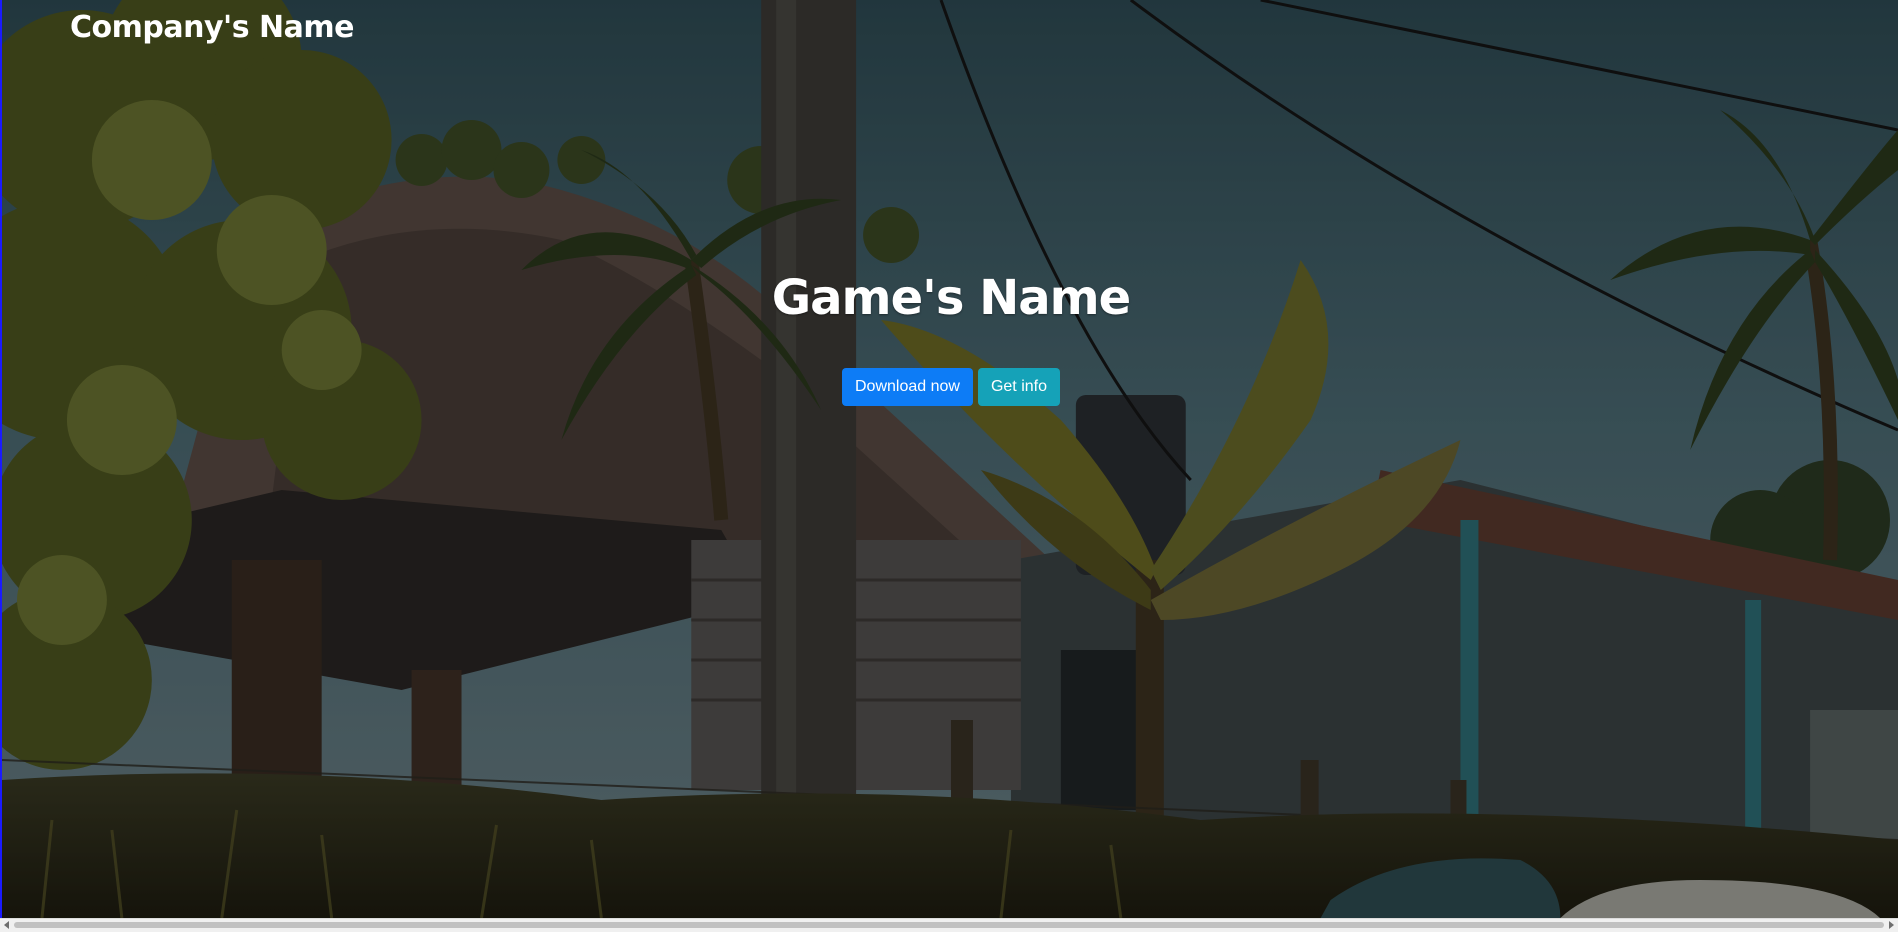 Image resolution: width=1898 pixels, height=932 pixels. Describe the element at coordinates (950, 338) in the screenshot. I see `hero-content: Game's Name Download now Get info` at that location.